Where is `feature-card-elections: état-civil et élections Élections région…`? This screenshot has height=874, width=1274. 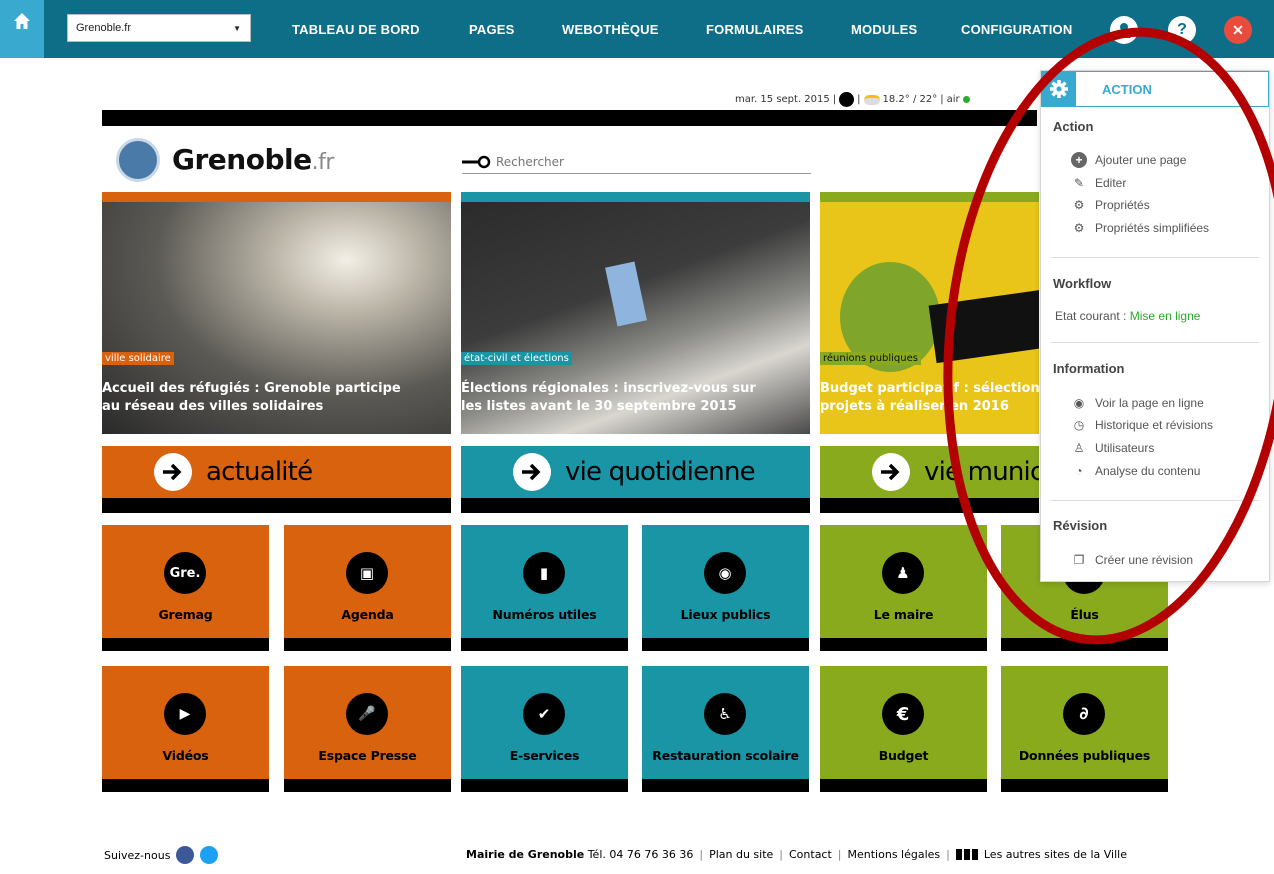
feature-card-elections: état-civil et élections Élections région… is located at coordinates (635, 313).